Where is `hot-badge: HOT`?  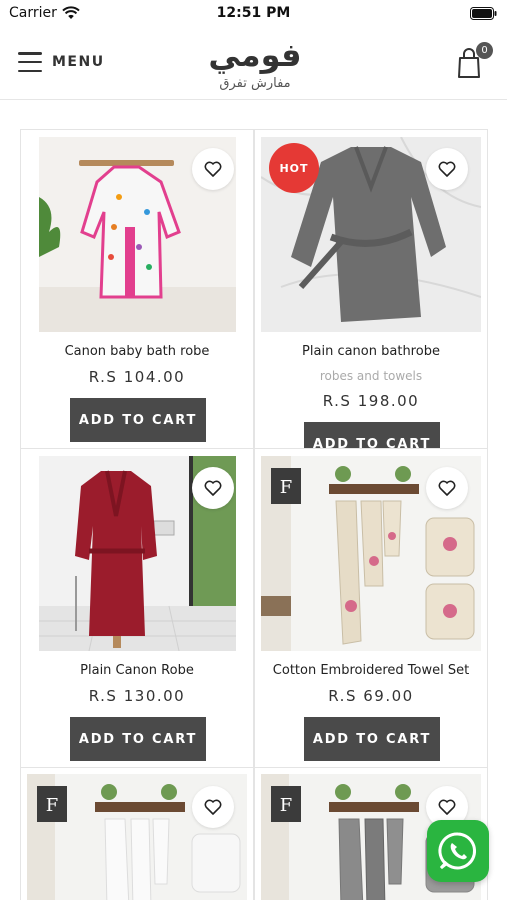
hot-badge: HOT is located at coordinates (294, 168).